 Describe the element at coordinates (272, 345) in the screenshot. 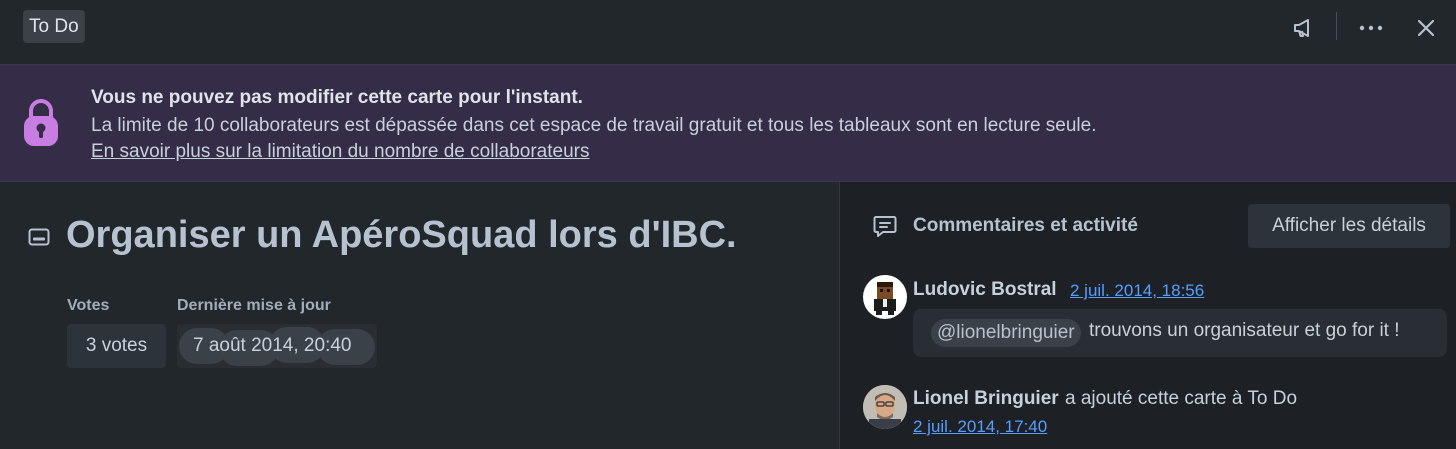

I see `last-updated-text: 7 août 2014, 20:40` at that location.